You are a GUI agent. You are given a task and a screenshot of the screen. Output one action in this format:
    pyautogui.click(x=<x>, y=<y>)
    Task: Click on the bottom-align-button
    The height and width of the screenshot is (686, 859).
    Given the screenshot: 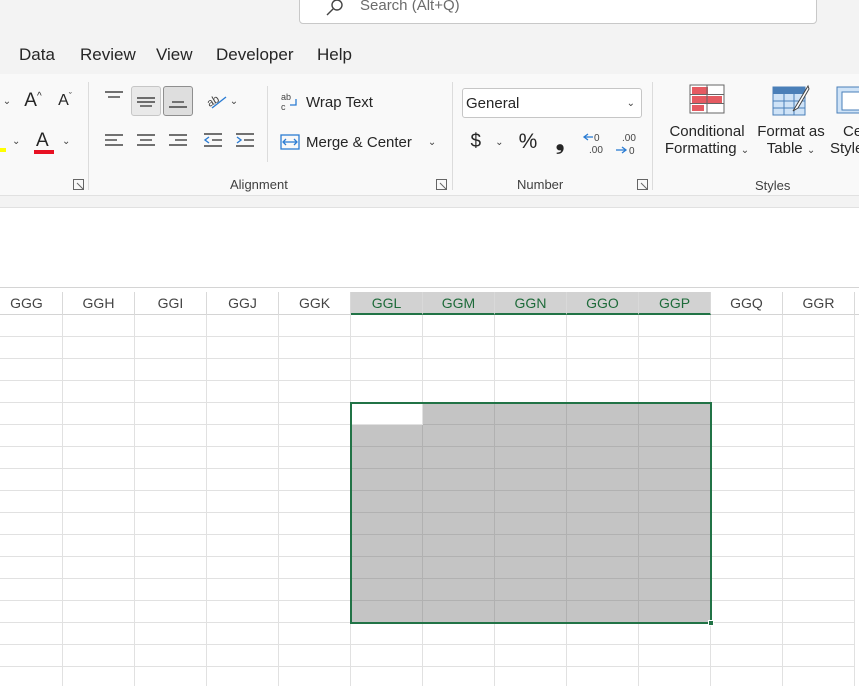 What is the action you would take?
    pyautogui.click(x=178, y=101)
    